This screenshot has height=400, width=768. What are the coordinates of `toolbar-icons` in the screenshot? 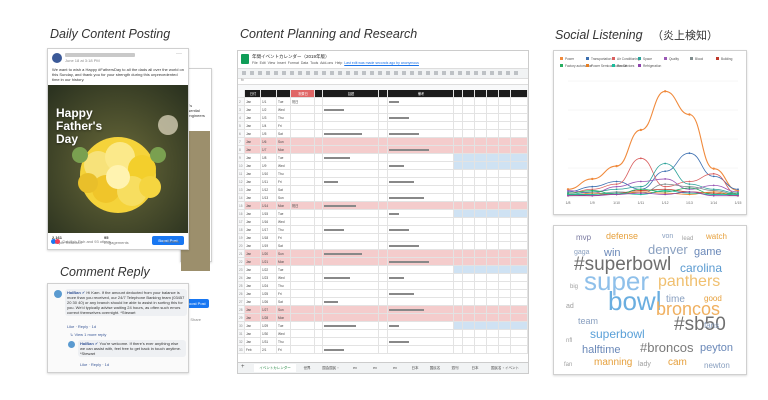 It's located at (382, 73).